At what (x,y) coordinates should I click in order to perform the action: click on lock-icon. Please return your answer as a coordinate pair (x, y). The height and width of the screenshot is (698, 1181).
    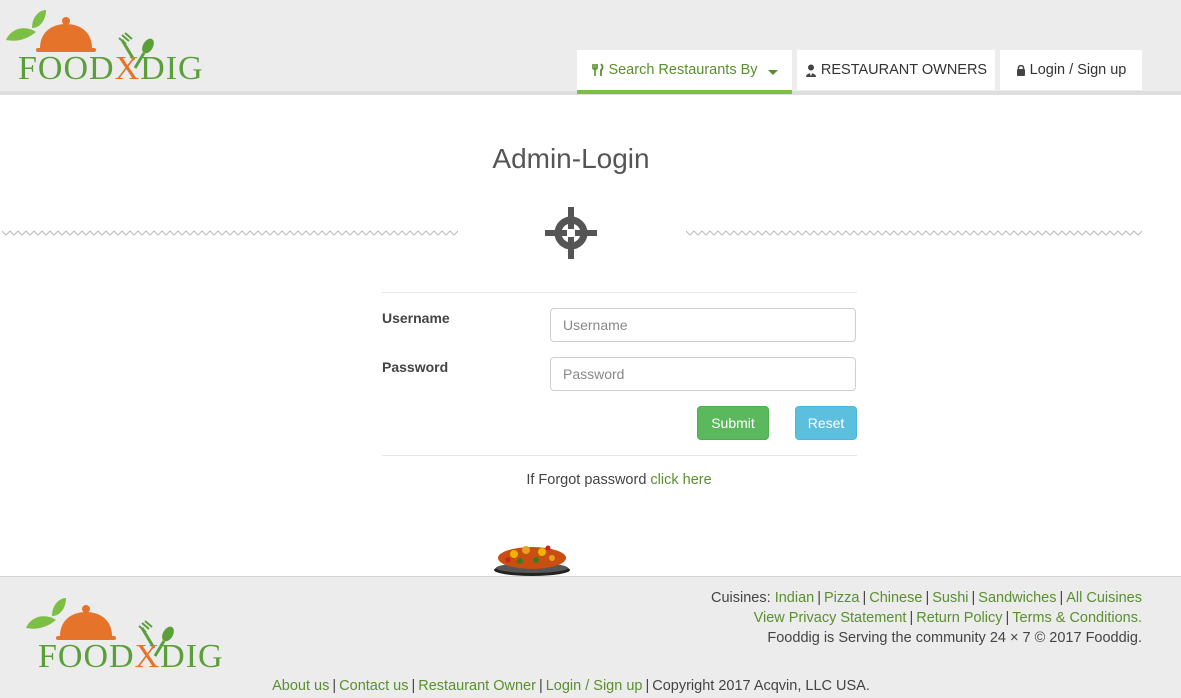
    Looking at the image, I should click on (1021, 70).